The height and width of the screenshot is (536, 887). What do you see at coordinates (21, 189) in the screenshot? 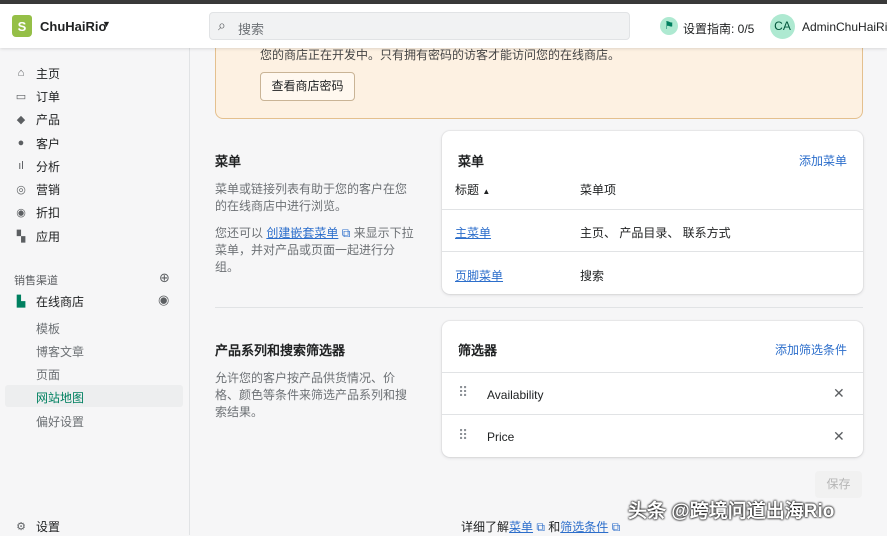
I see `marketing-icon: ◎` at bounding box center [21, 189].